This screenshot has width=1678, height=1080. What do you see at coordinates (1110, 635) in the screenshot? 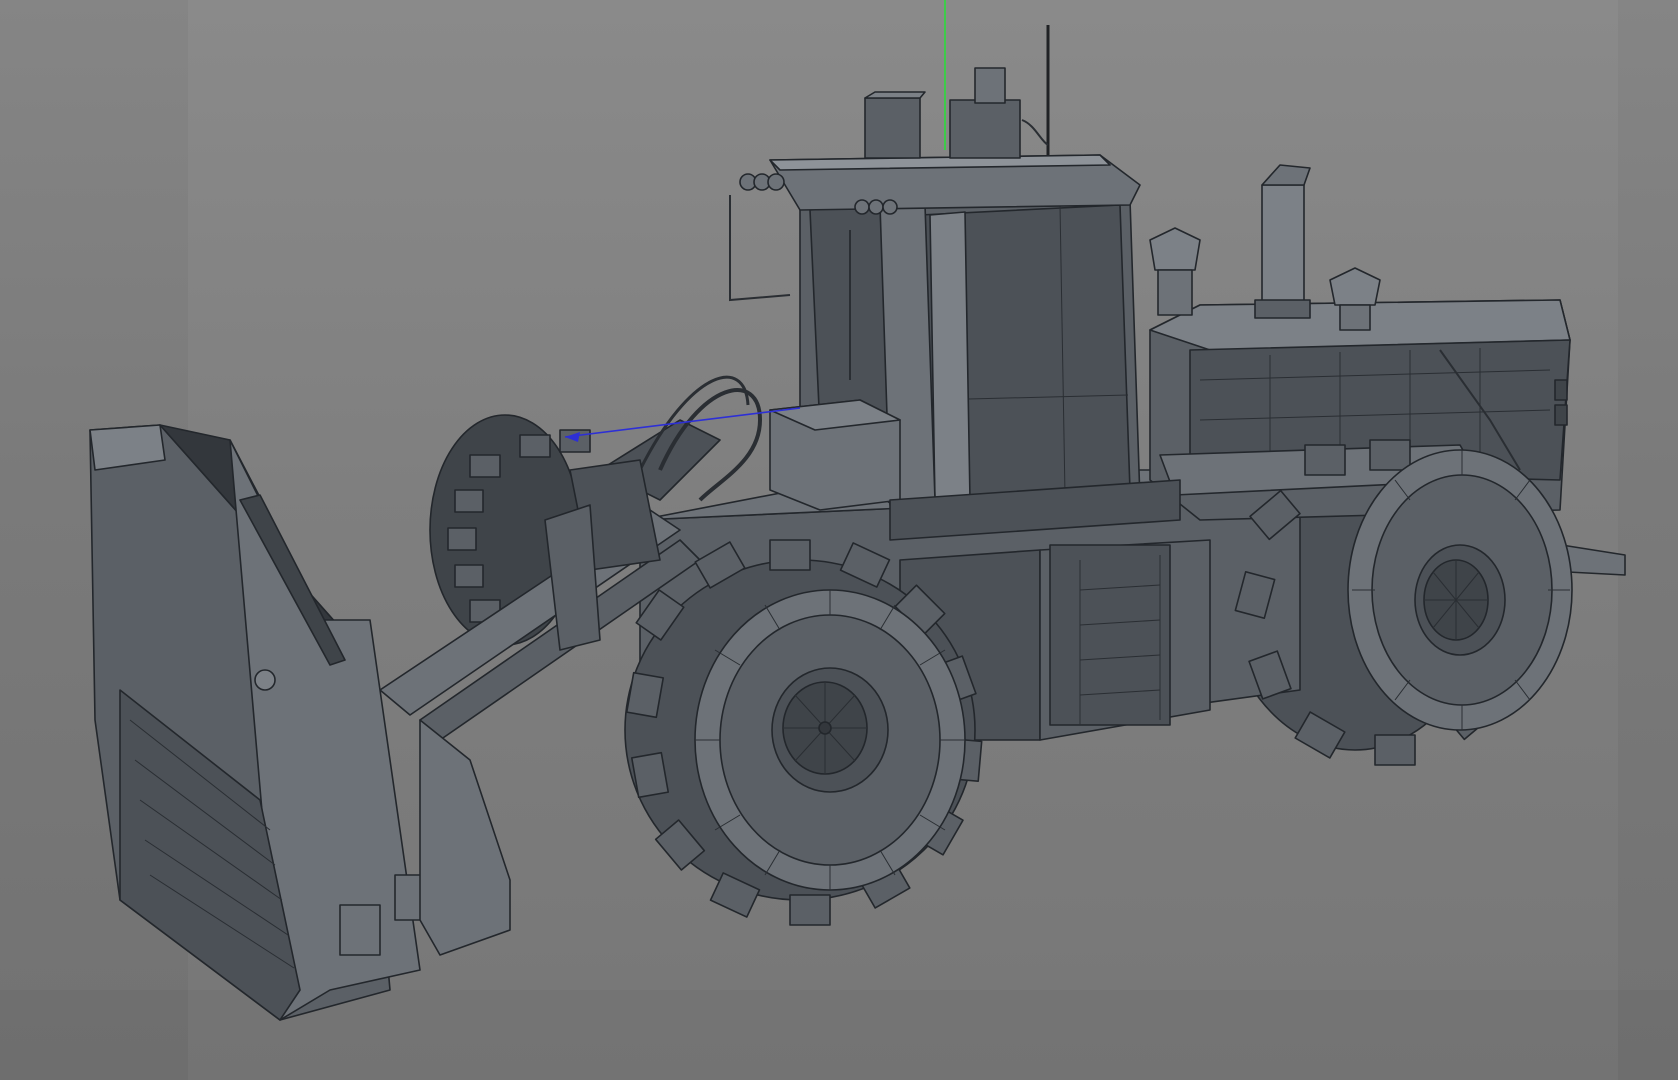
I see `access-ladder` at bounding box center [1110, 635].